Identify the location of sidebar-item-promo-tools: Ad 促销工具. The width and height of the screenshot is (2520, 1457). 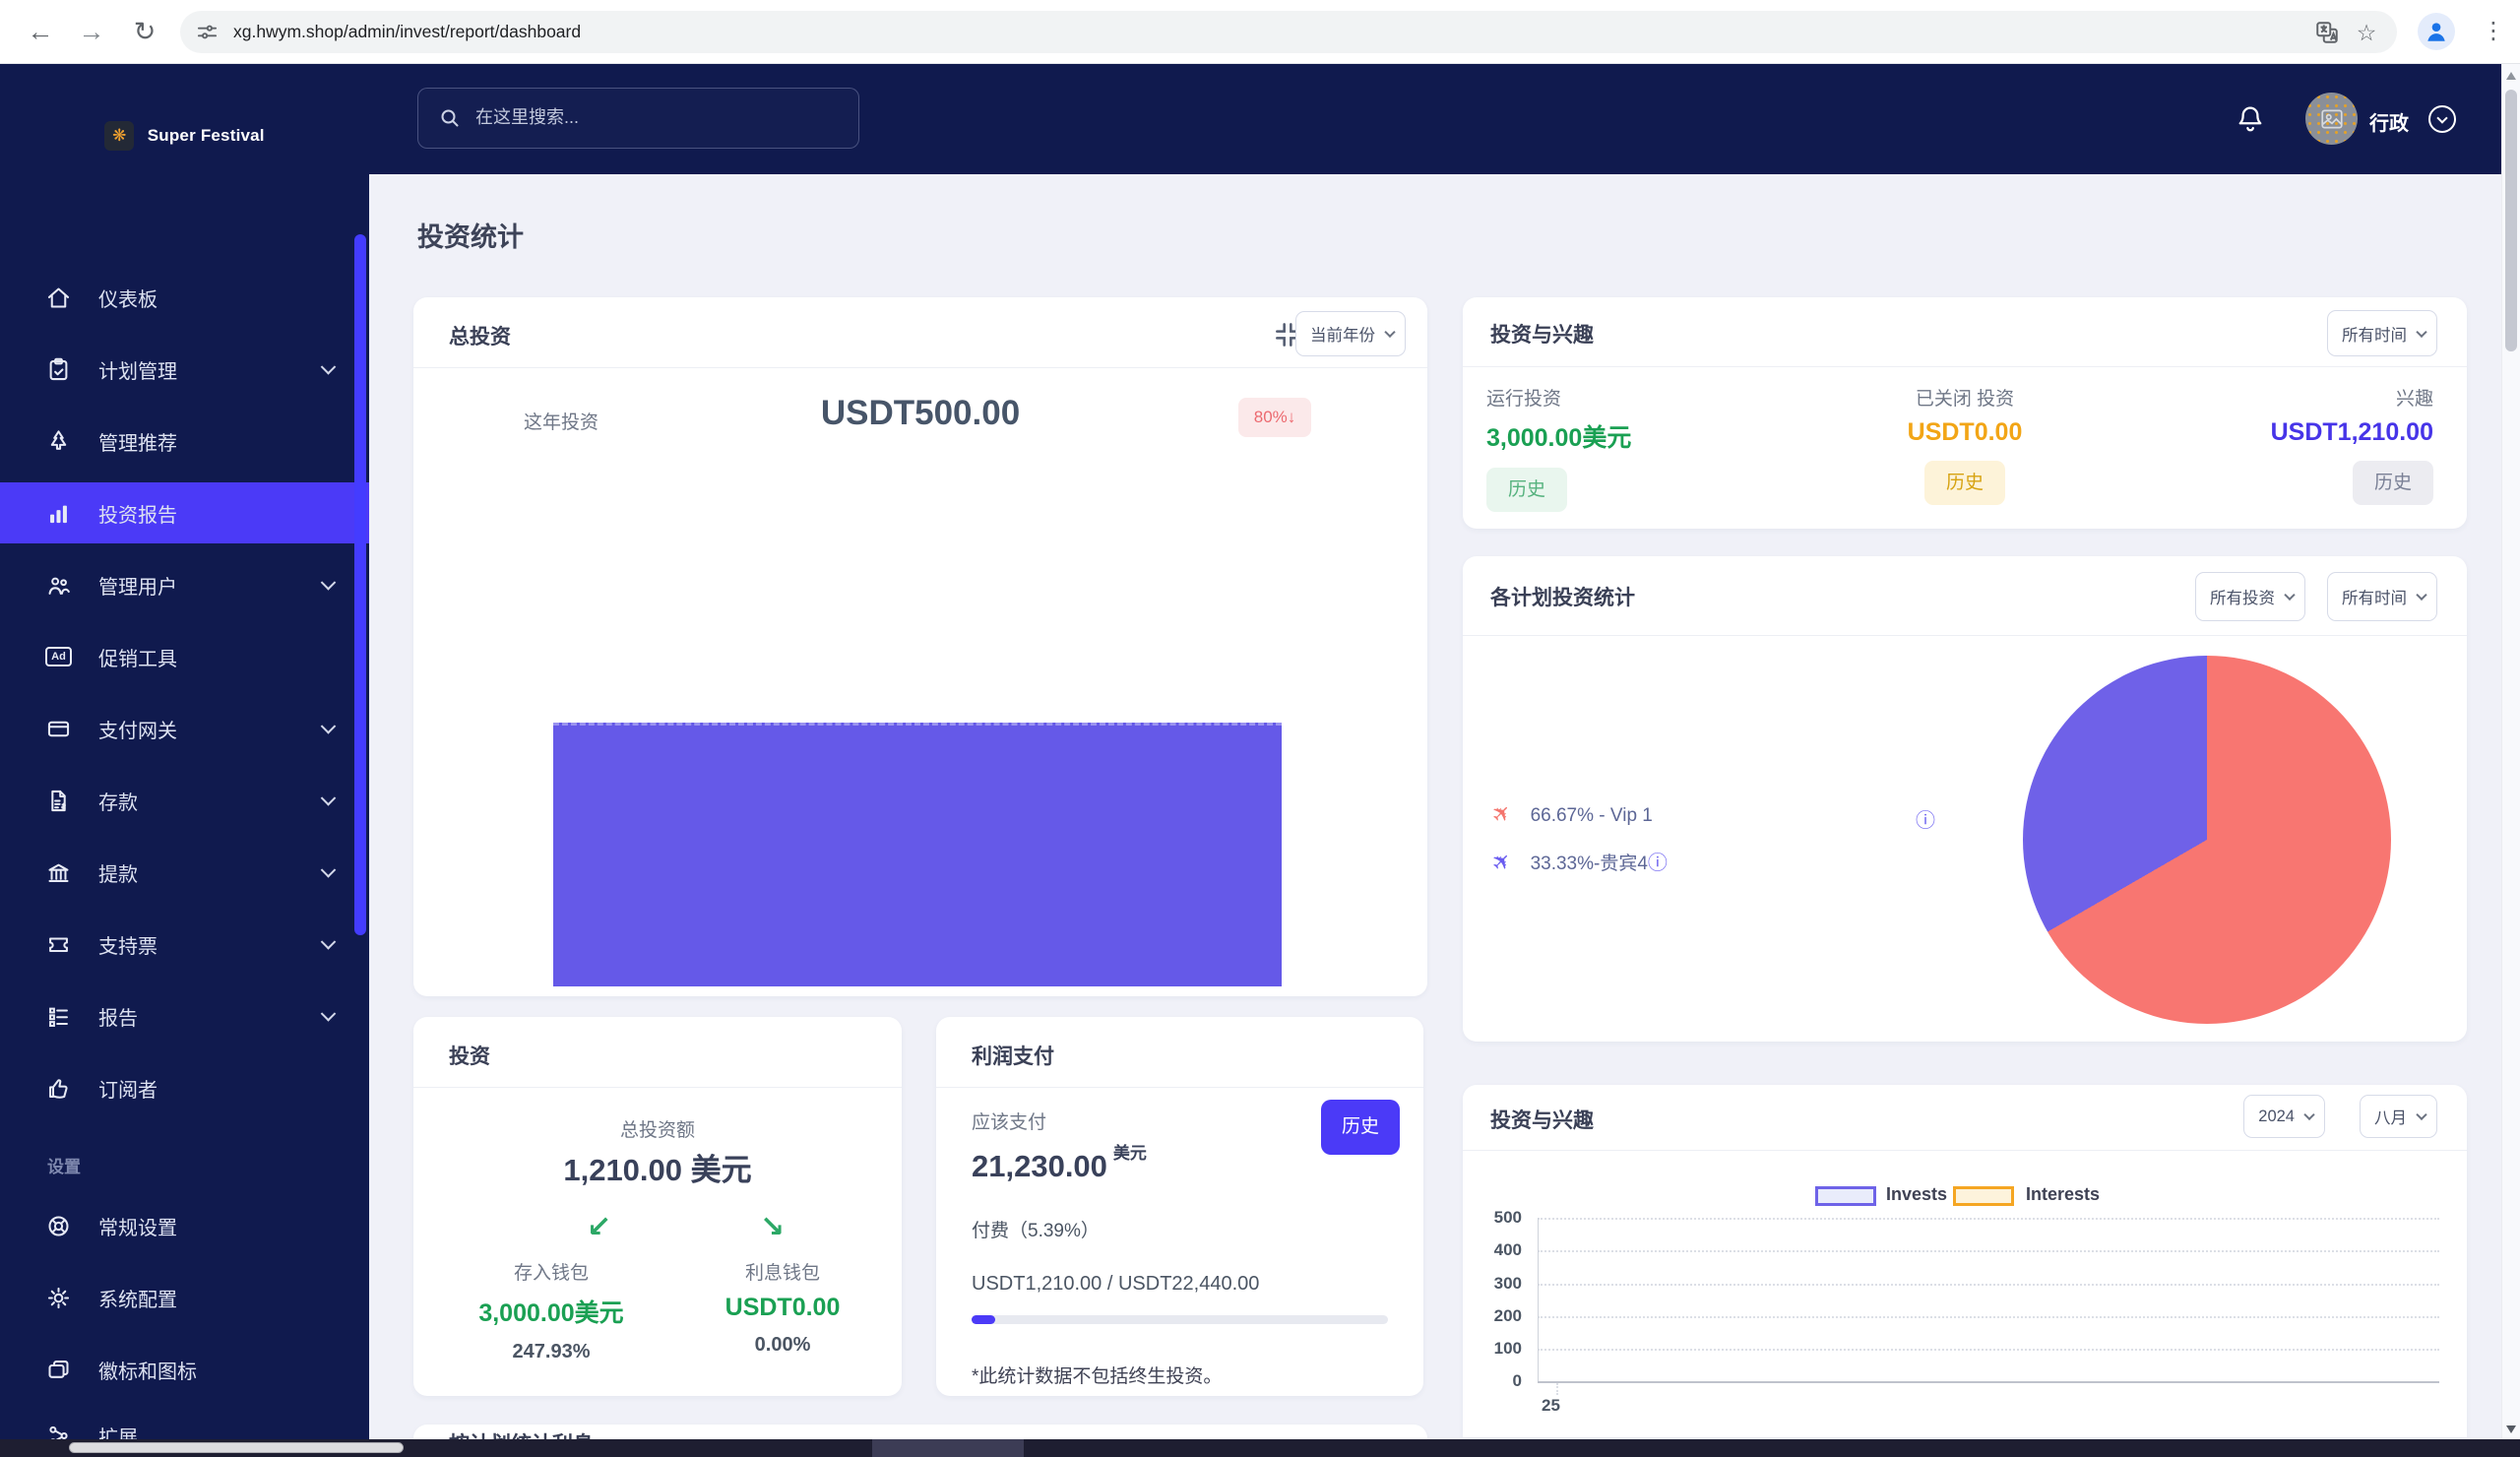
(184, 656).